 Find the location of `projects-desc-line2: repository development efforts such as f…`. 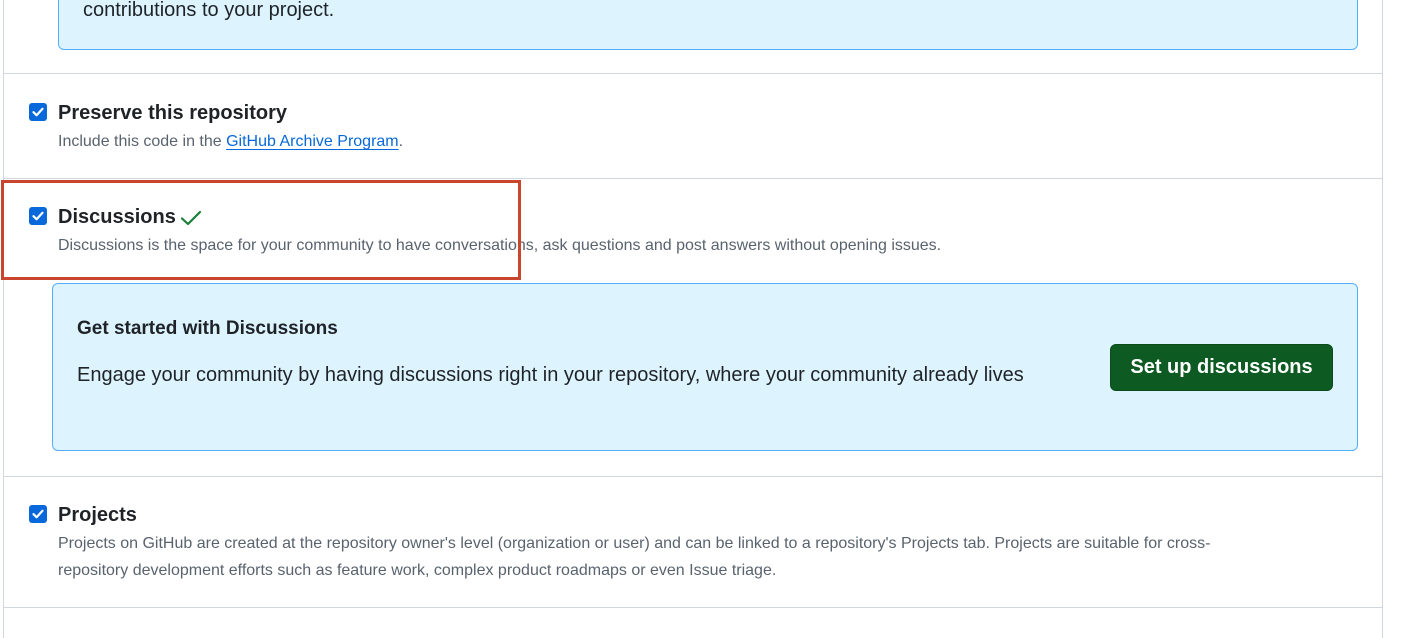

projects-desc-line2: repository development efforts such as f… is located at coordinates (417, 570).